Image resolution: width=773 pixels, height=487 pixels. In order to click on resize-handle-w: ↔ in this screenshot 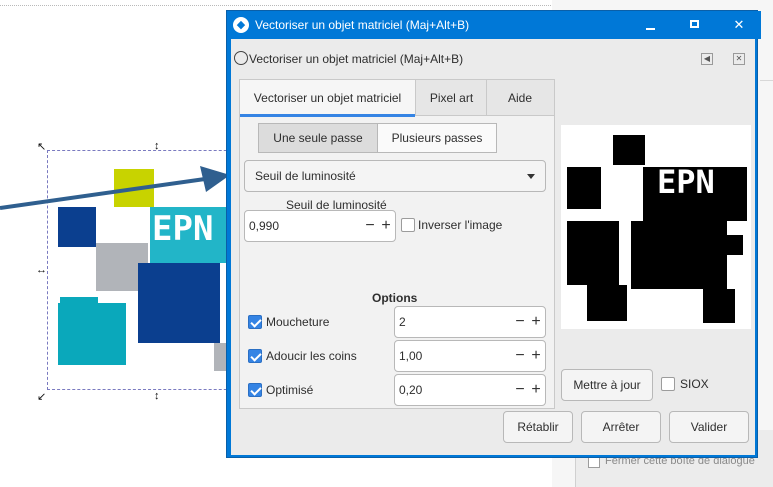, I will do `click(41, 270)`.